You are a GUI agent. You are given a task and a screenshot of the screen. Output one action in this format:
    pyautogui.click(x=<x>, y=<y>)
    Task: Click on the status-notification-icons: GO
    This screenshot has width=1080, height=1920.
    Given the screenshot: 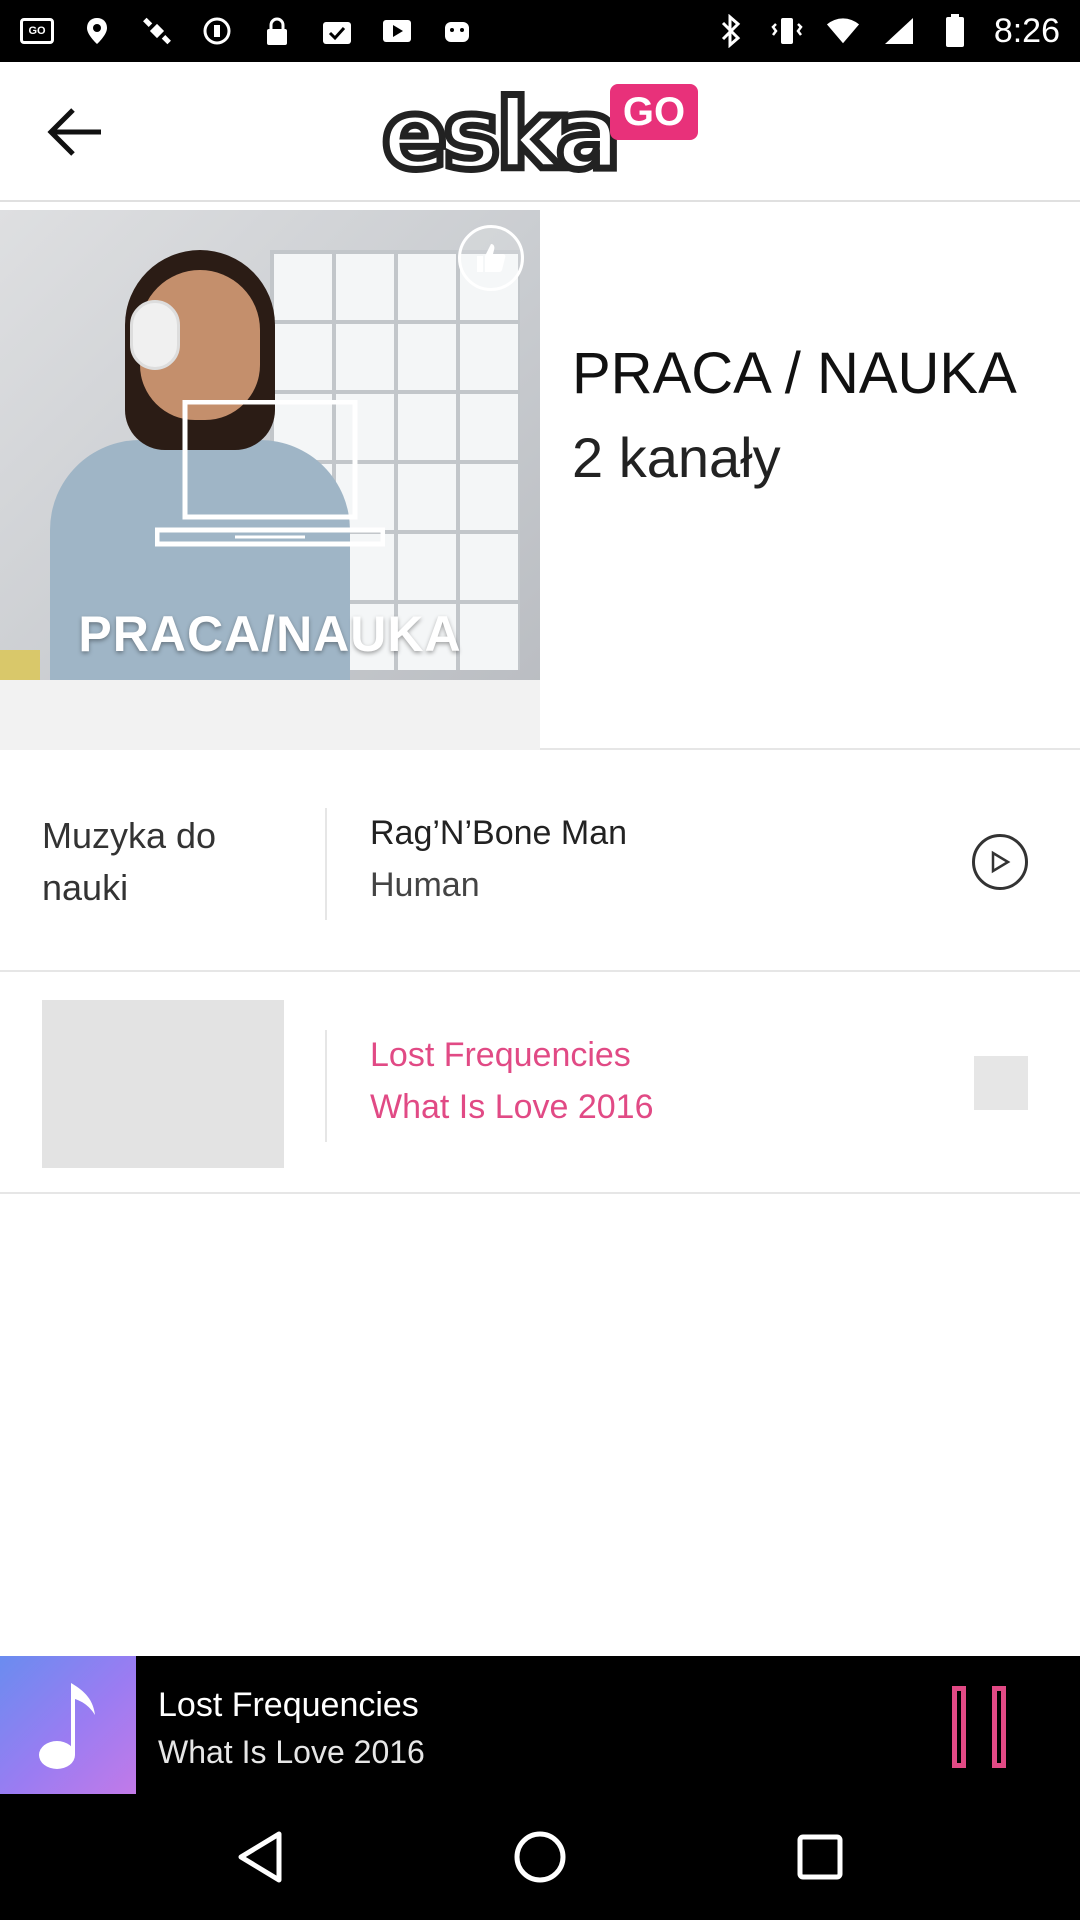 What is the action you would take?
    pyautogui.click(x=247, y=31)
    